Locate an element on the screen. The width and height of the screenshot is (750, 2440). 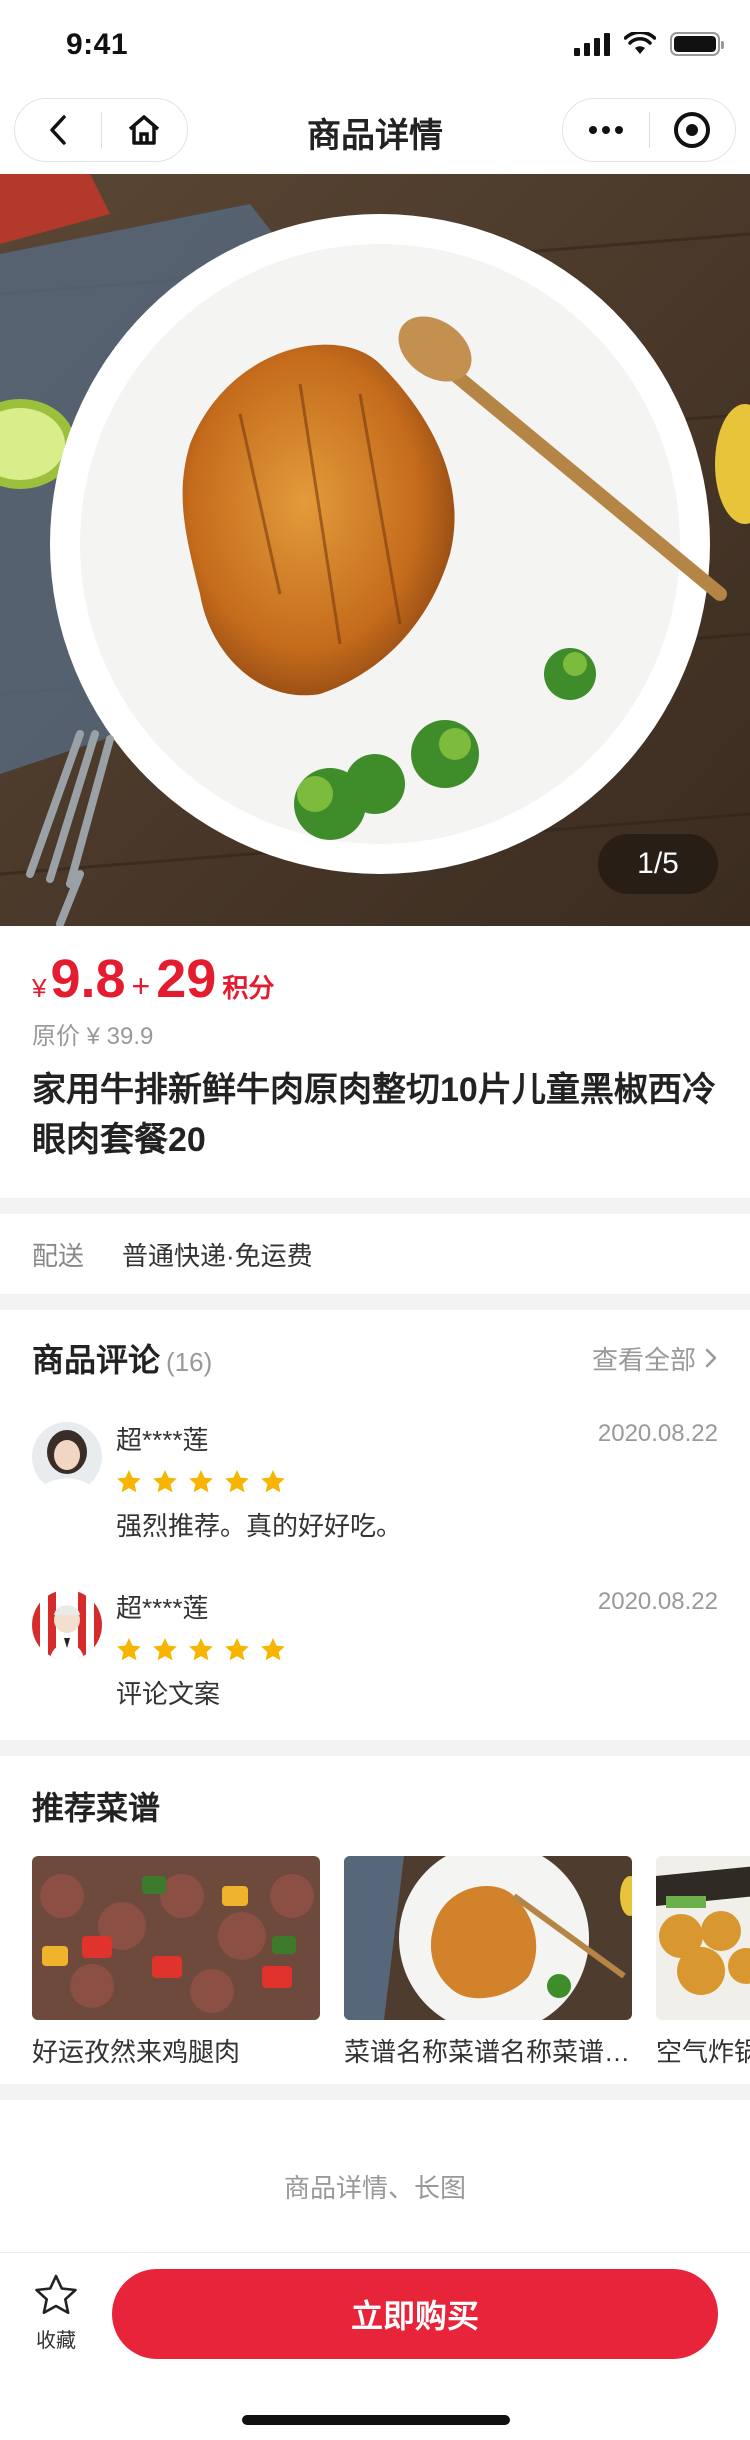
recommended-recipes: 推荐菜谱 好运孜然来鸡腿肉 菜谱名称菜谱名称菜谱名称 空气炸锅 is located at coordinates (375, 1920).